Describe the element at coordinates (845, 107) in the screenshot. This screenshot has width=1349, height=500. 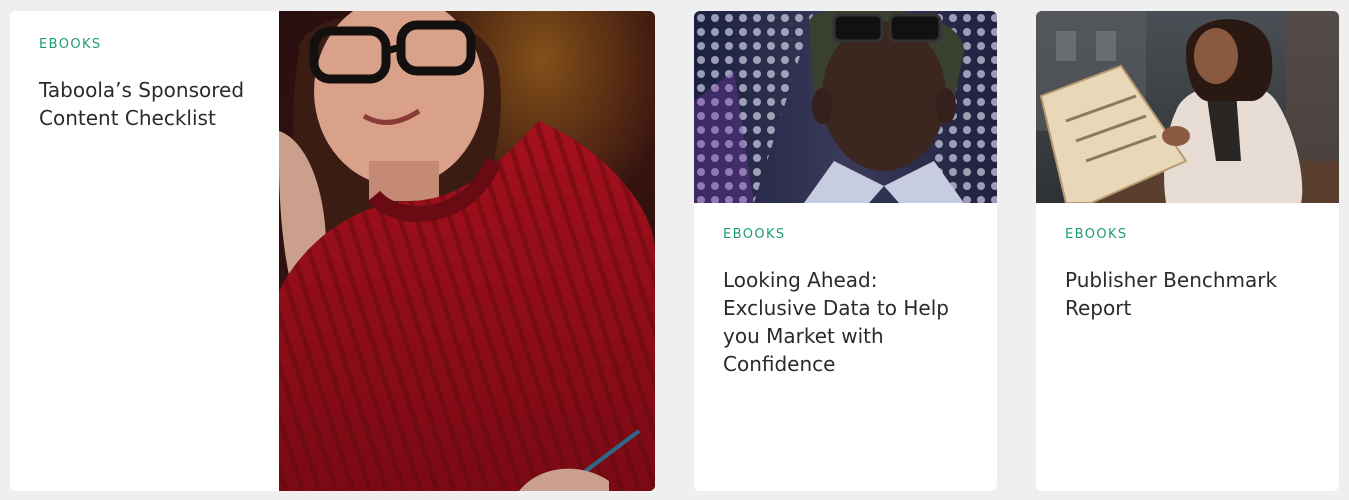
I see `man-glasses-lights-photo` at that location.